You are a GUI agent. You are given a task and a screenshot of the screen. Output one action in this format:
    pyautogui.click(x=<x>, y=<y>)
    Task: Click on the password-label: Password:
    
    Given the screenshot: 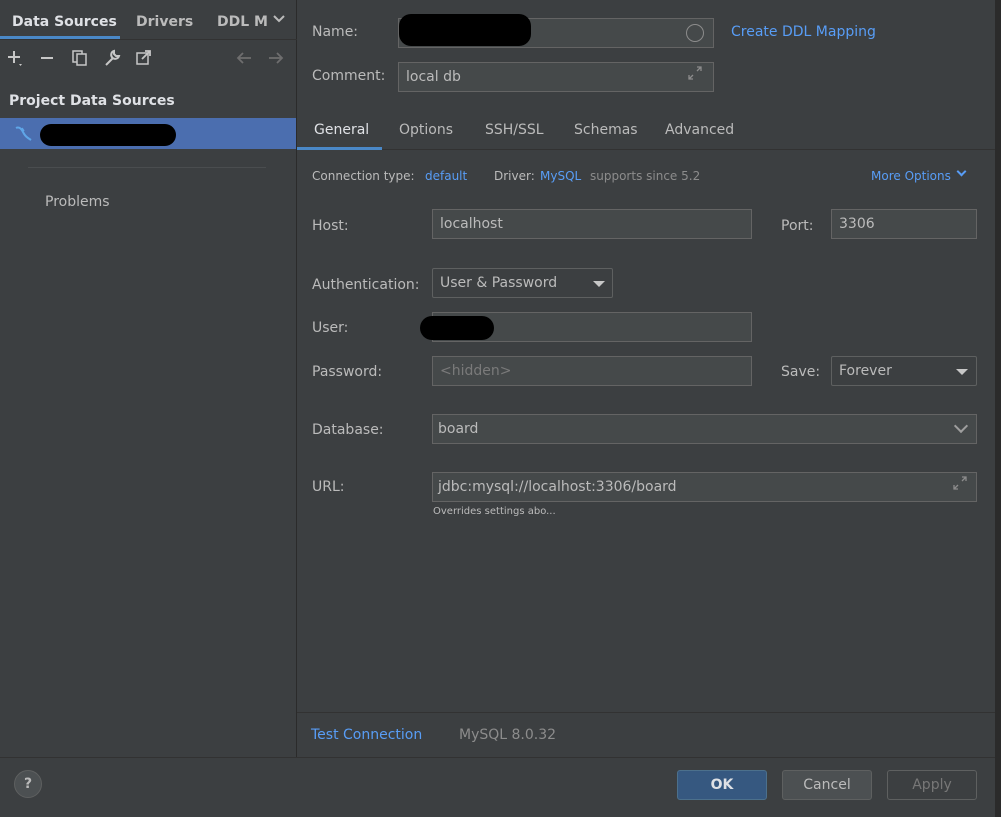 What is the action you would take?
    pyautogui.click(x=347, y=372)
    